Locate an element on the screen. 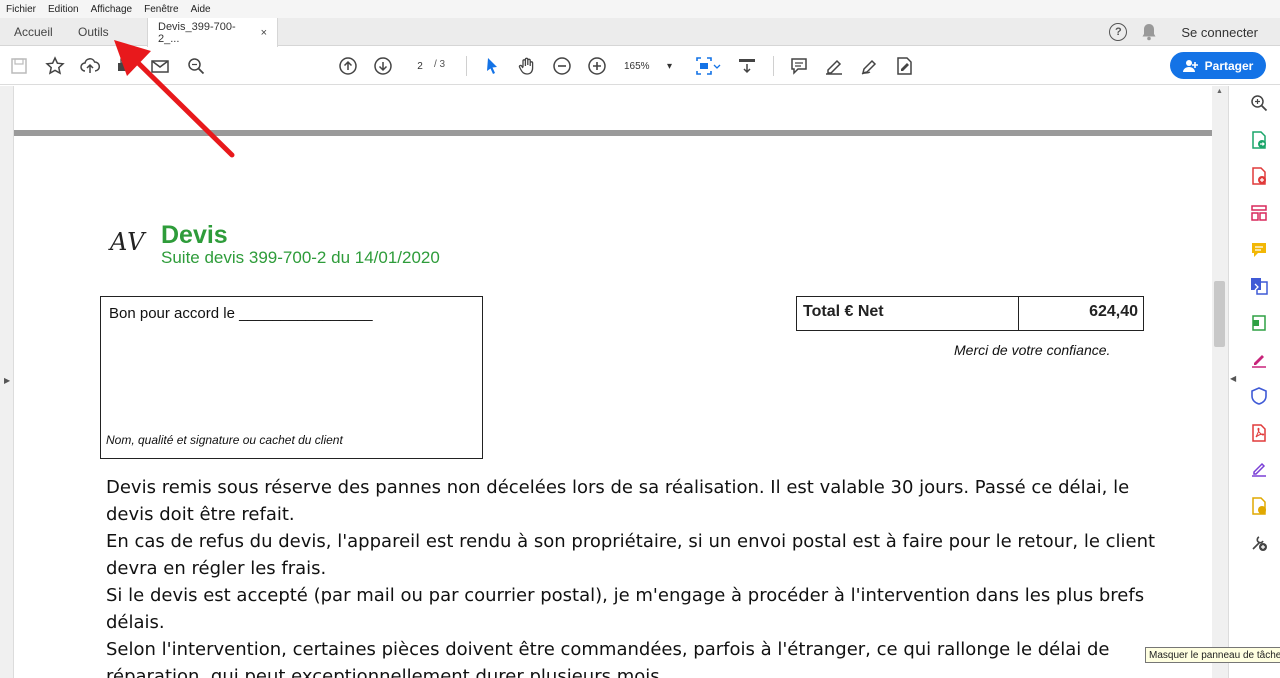 This screenshot has height=678, width=1280. more-tools-icon is located at coordinates (1259, 543).